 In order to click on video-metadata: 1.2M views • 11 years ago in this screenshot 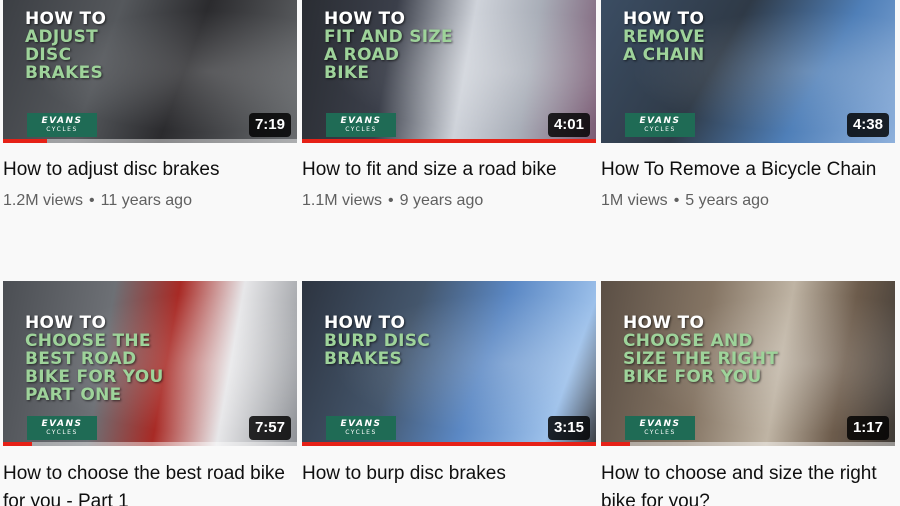, I will do `click(150, 201)`.